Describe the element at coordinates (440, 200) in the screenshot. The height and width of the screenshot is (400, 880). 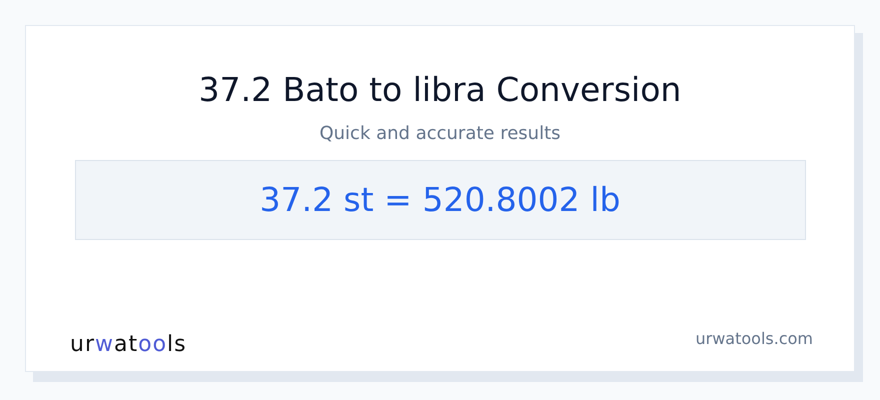
I see `result-text: 37.2 st = 520.8002 lb` at that location.